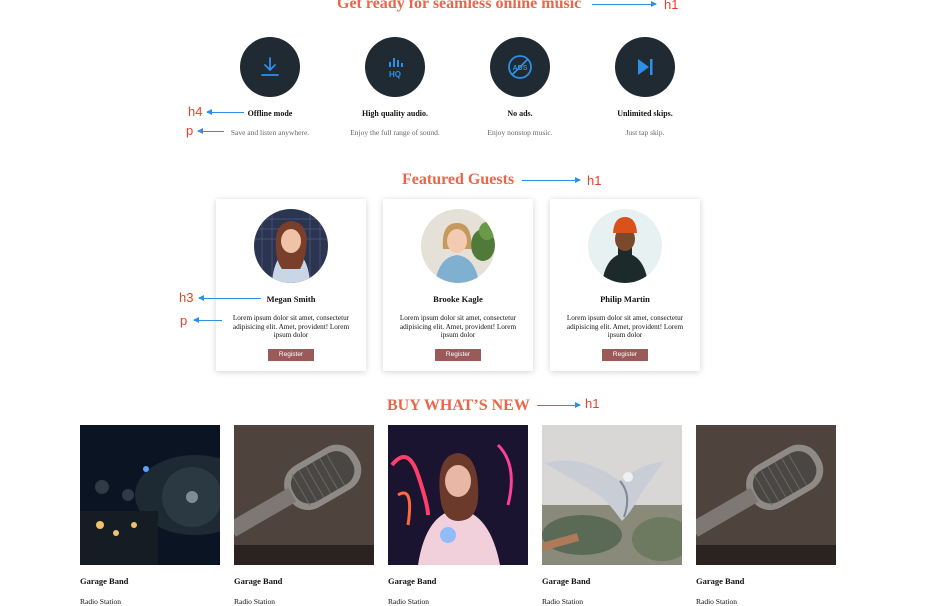 The width and height of the screenshot is (935, 606). What do you see at coordinates (458, 179) in the screenshot?
I see `guests-heading: Featured Guests` at bounding box center [458, 179].